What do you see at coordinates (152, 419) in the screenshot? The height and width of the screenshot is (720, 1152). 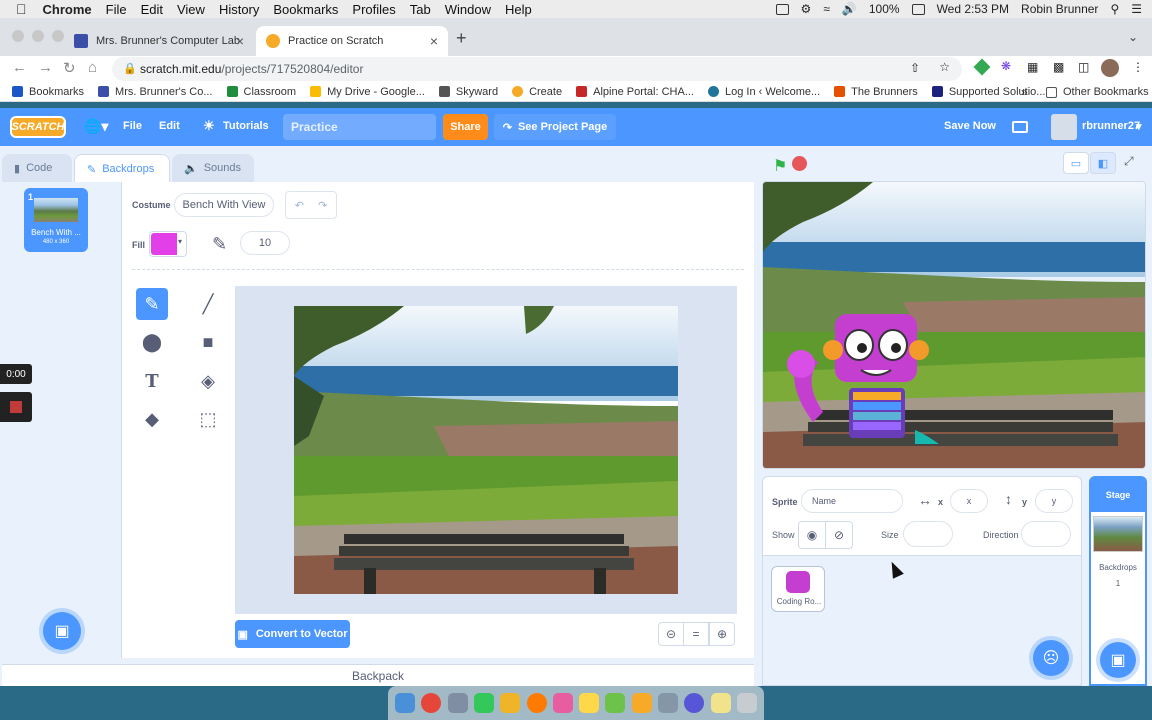 I see `eraser-tool-icon: ◆` at bounding box center [152, 419].